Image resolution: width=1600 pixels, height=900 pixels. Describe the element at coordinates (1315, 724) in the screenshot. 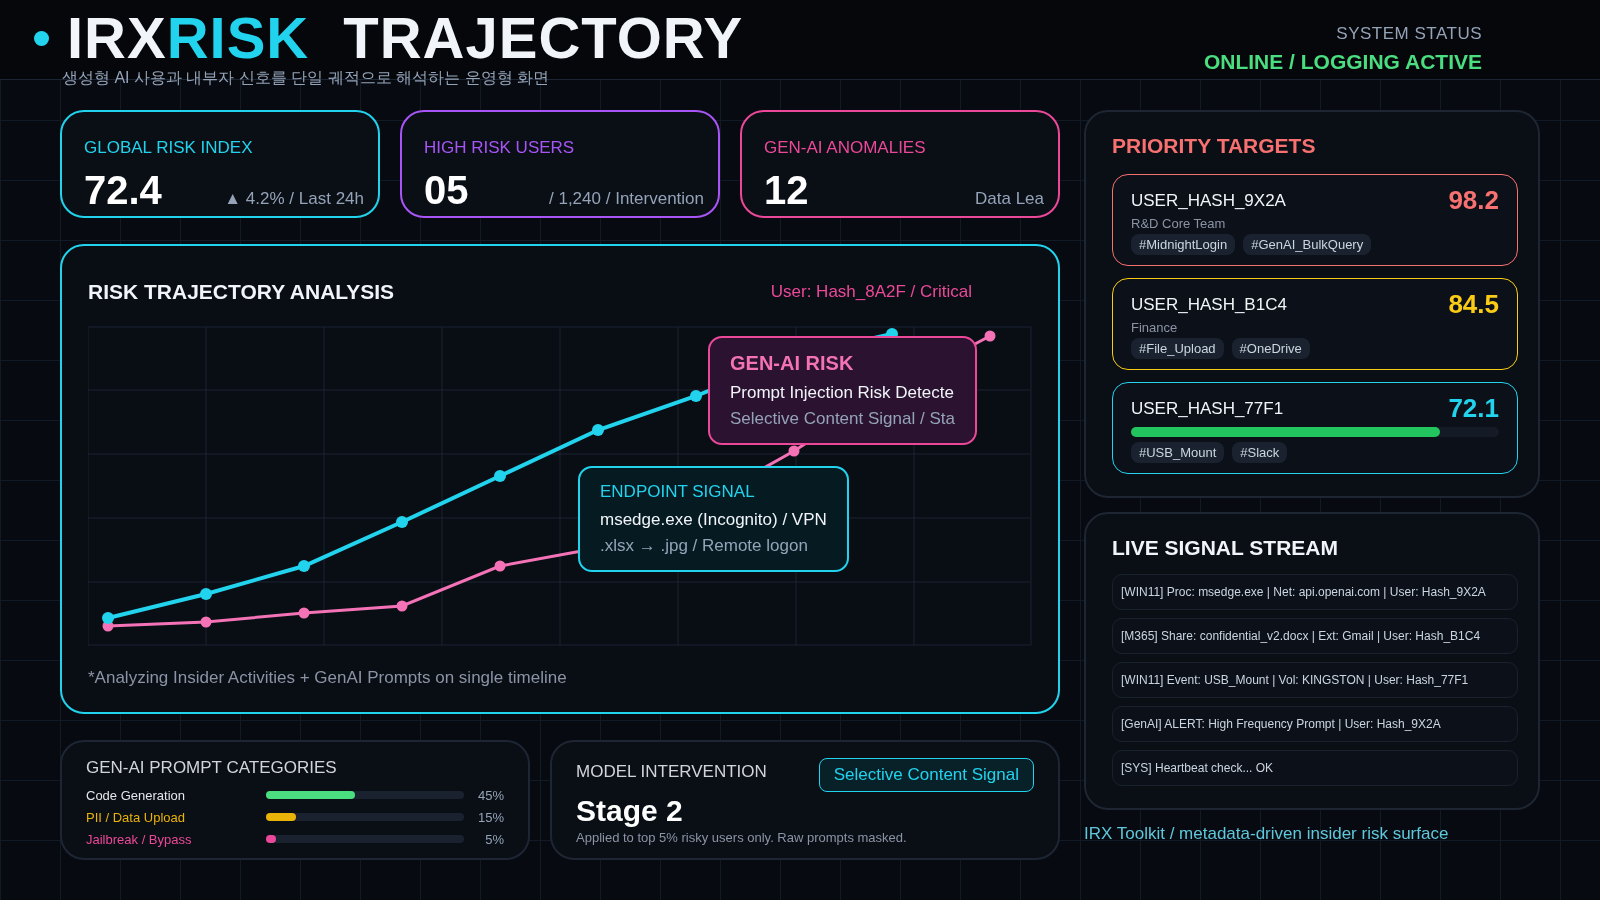

I see `log-entry: [GenAI] ALERT: High Frequency Prompt | User: Hash_9X2A` at that location.